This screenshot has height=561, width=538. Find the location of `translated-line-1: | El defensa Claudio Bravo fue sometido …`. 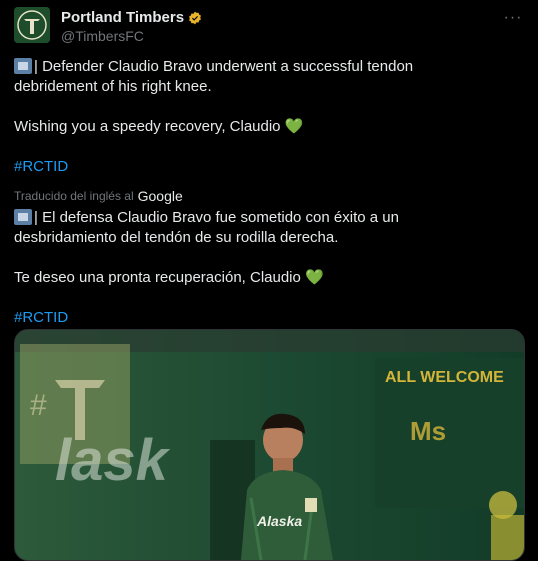

translated-line-1: | El defensa Claudio Bravo fue sometido … is located at coordinates (269, 218).